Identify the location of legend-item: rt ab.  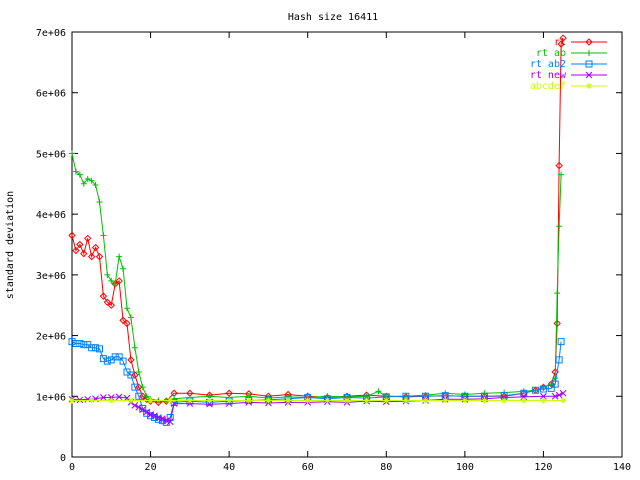
(571, 53).